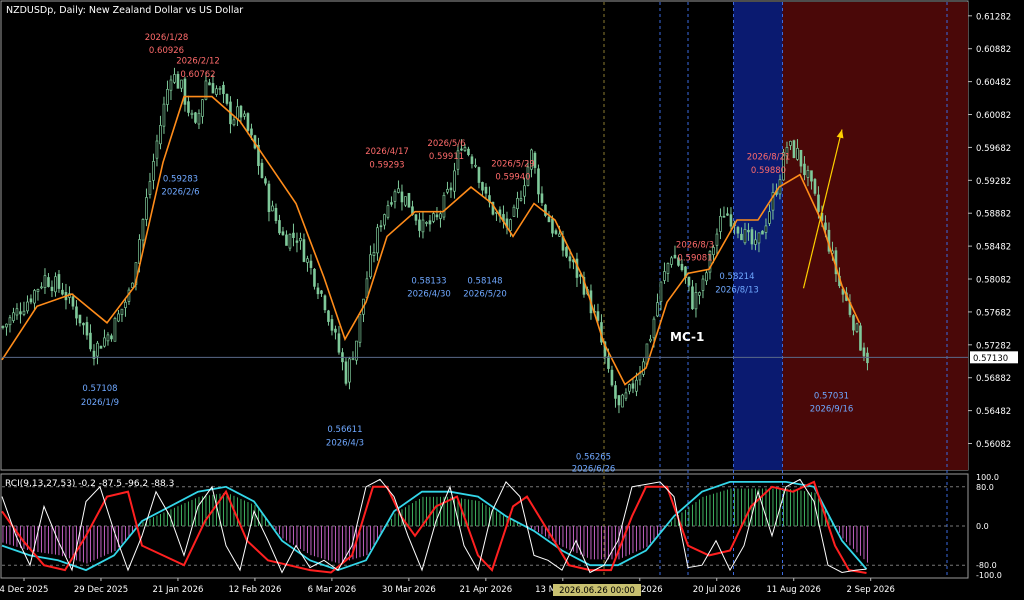  What do you see at coordinates (832, 410) in the screenshot?
I see `low-annotation-date: 2026/9/16` at bounding box center [832, 410].